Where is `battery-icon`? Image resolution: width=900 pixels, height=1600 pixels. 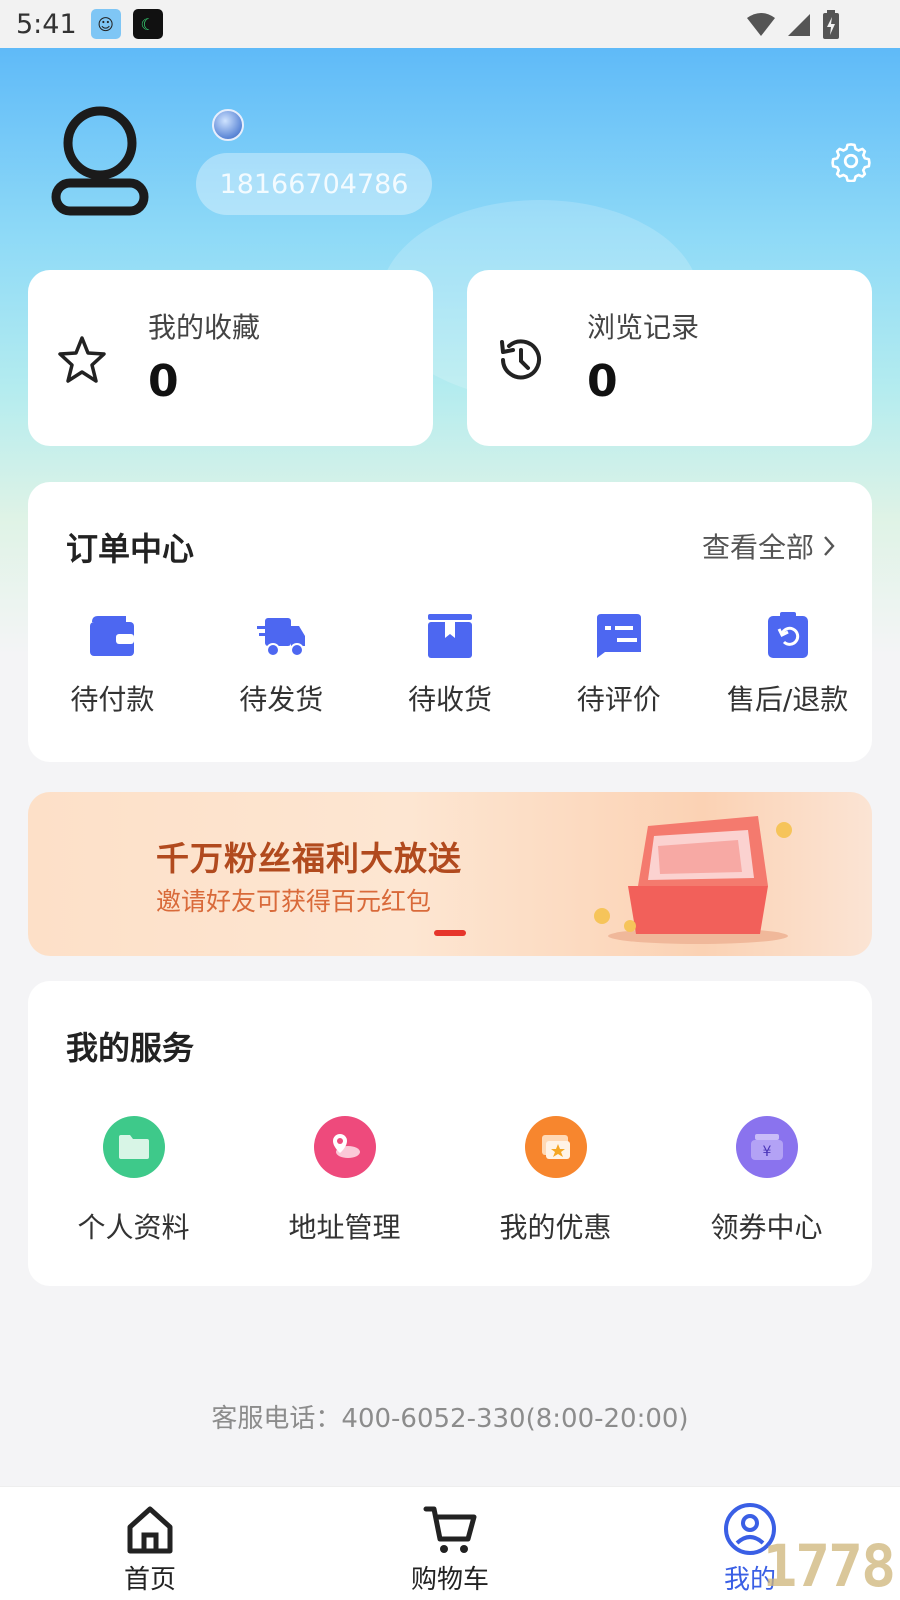 battery-icon is located at coordinates (831, 24).